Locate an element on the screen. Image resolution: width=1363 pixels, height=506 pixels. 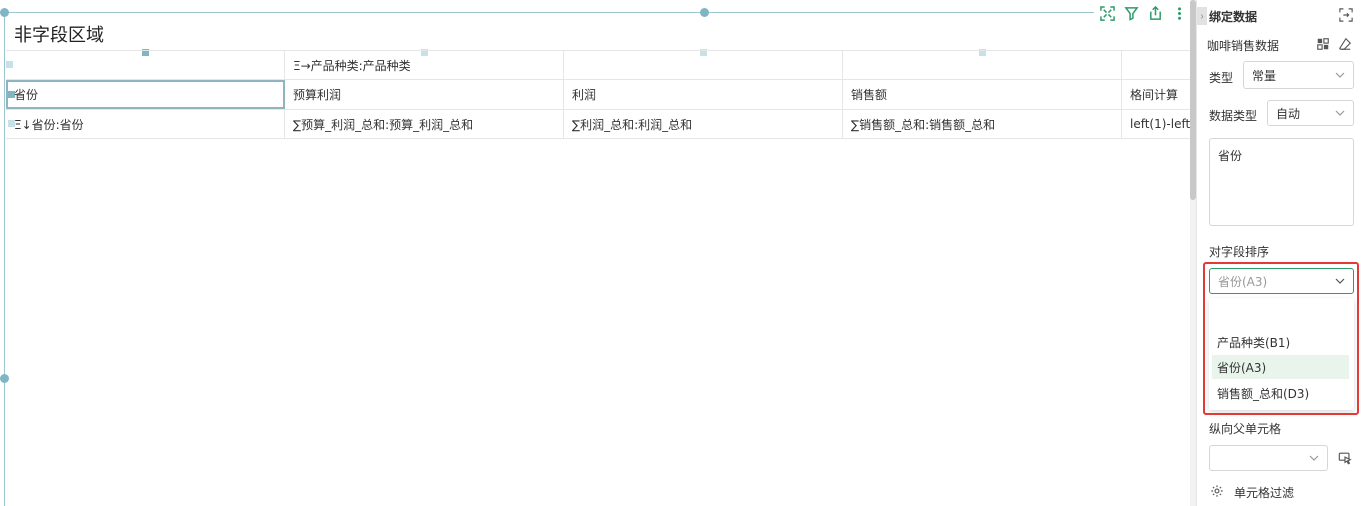
fullscreen-icon is located at coordinates (1107, 13).